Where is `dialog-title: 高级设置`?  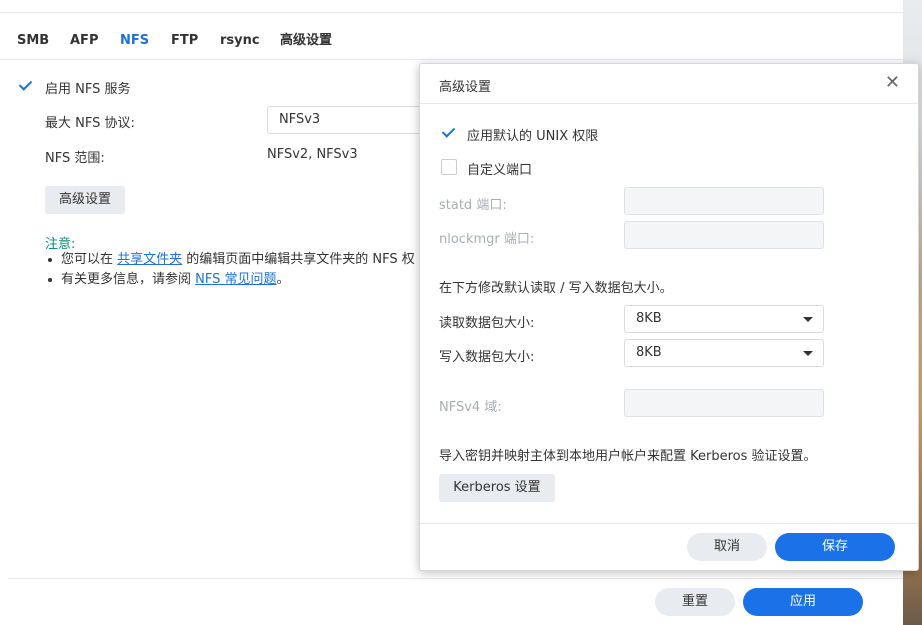 dialog-title: 高级设置 is located at coordinates (465, 87).